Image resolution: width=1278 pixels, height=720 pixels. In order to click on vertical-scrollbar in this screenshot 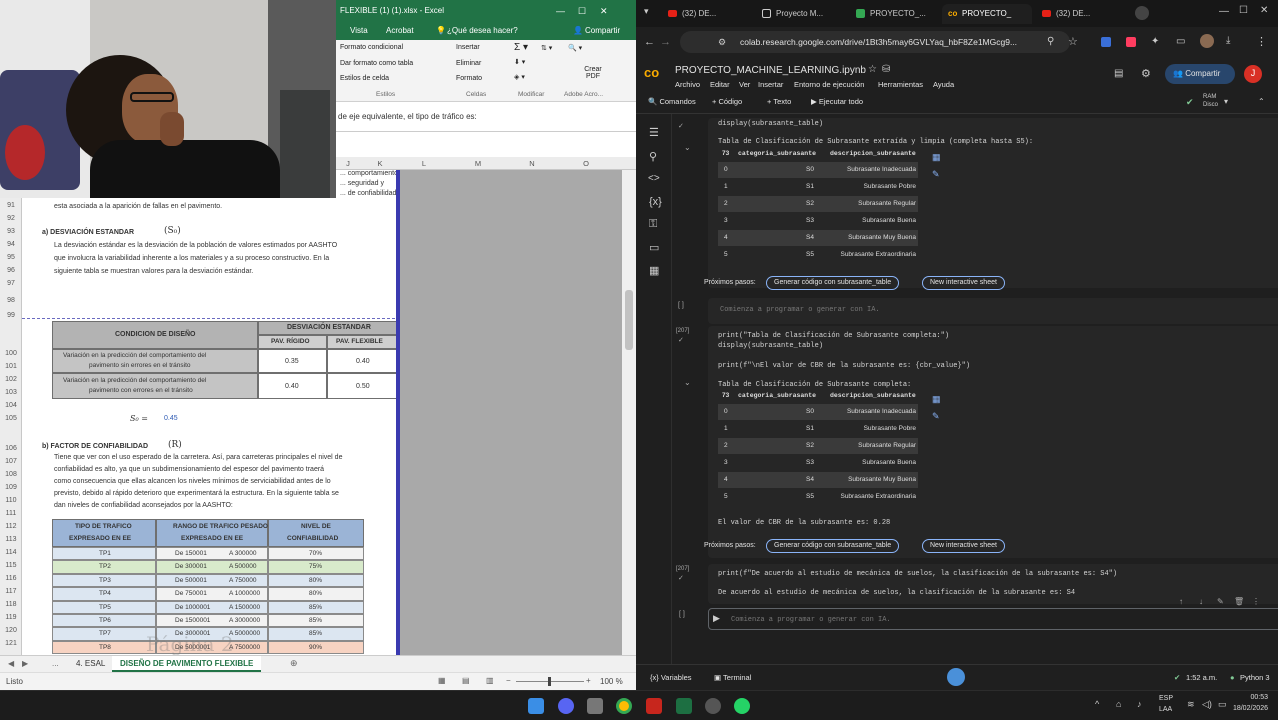, I will do `click(629, 412)`.